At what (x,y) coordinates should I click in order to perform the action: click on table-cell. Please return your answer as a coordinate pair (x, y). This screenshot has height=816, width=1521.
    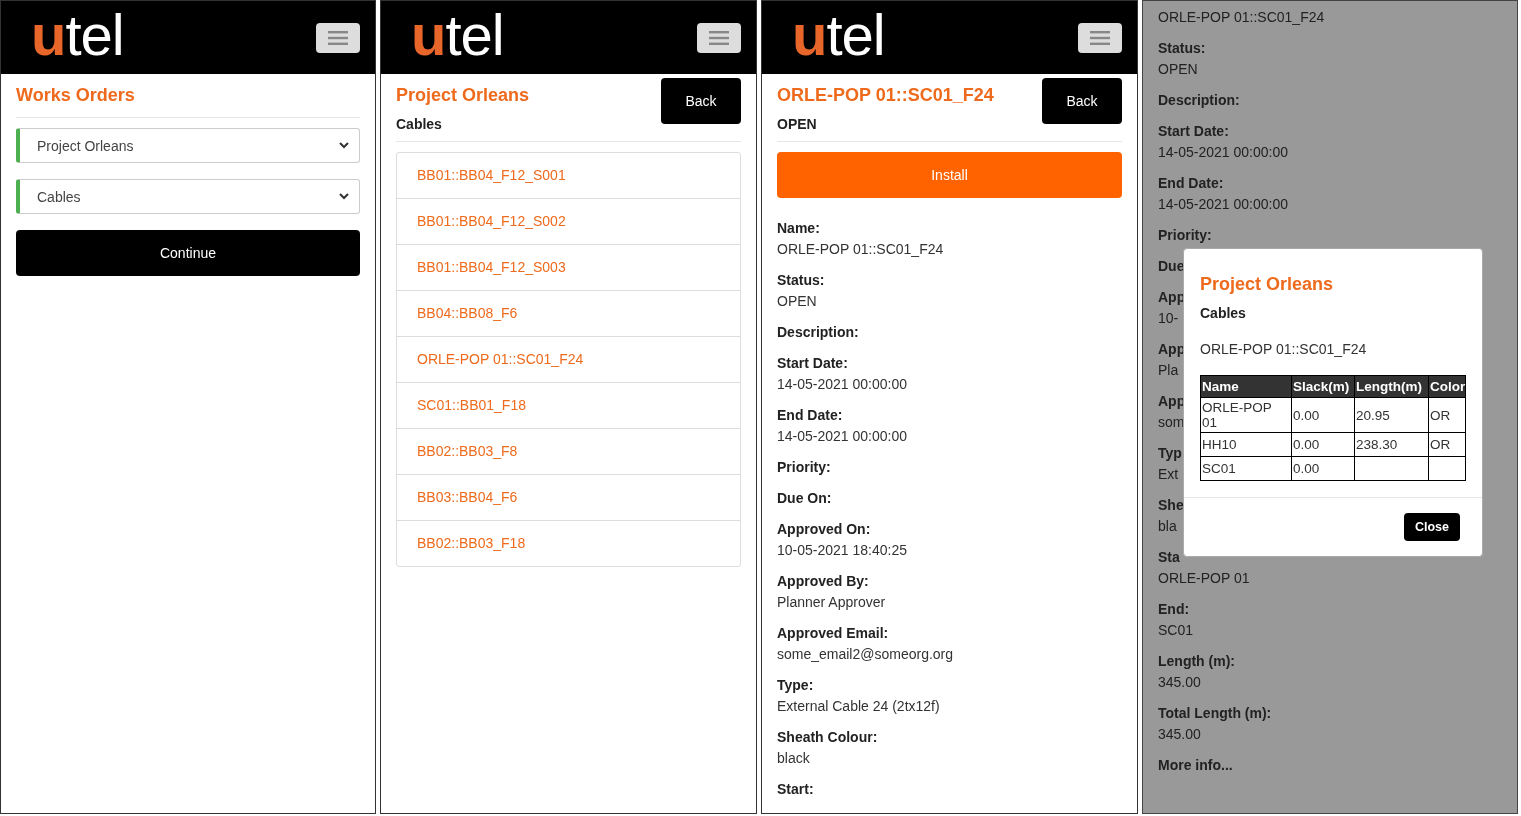
    Looking at the image, I should click on (1447, 468).